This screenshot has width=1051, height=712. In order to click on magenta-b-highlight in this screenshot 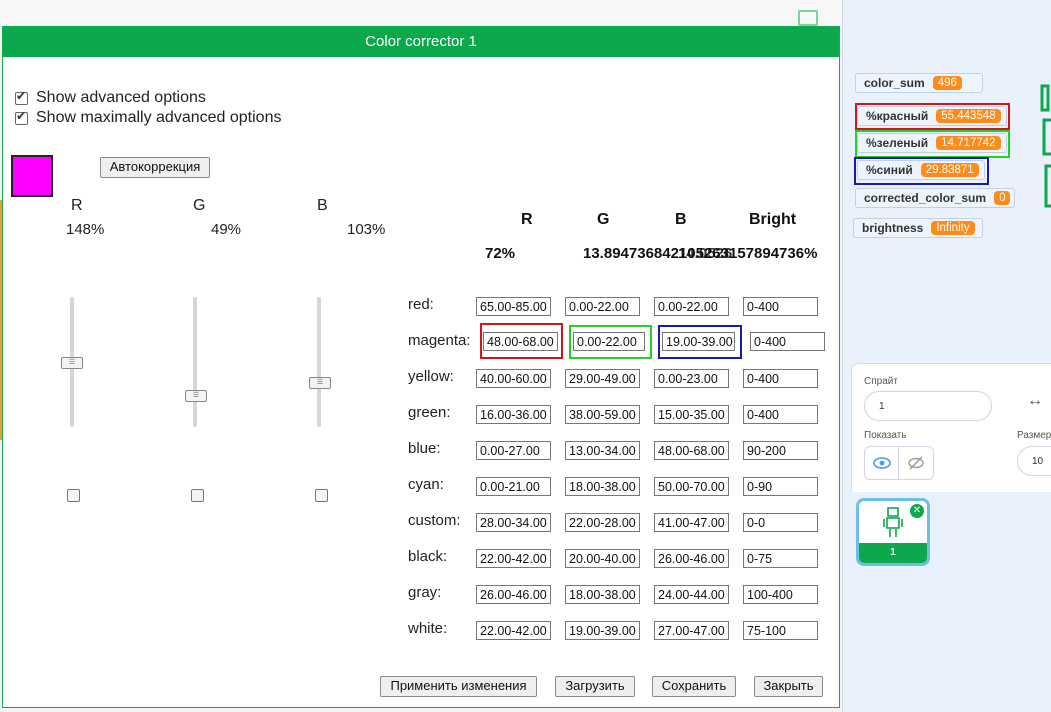, I will do `click(700, 342)`.